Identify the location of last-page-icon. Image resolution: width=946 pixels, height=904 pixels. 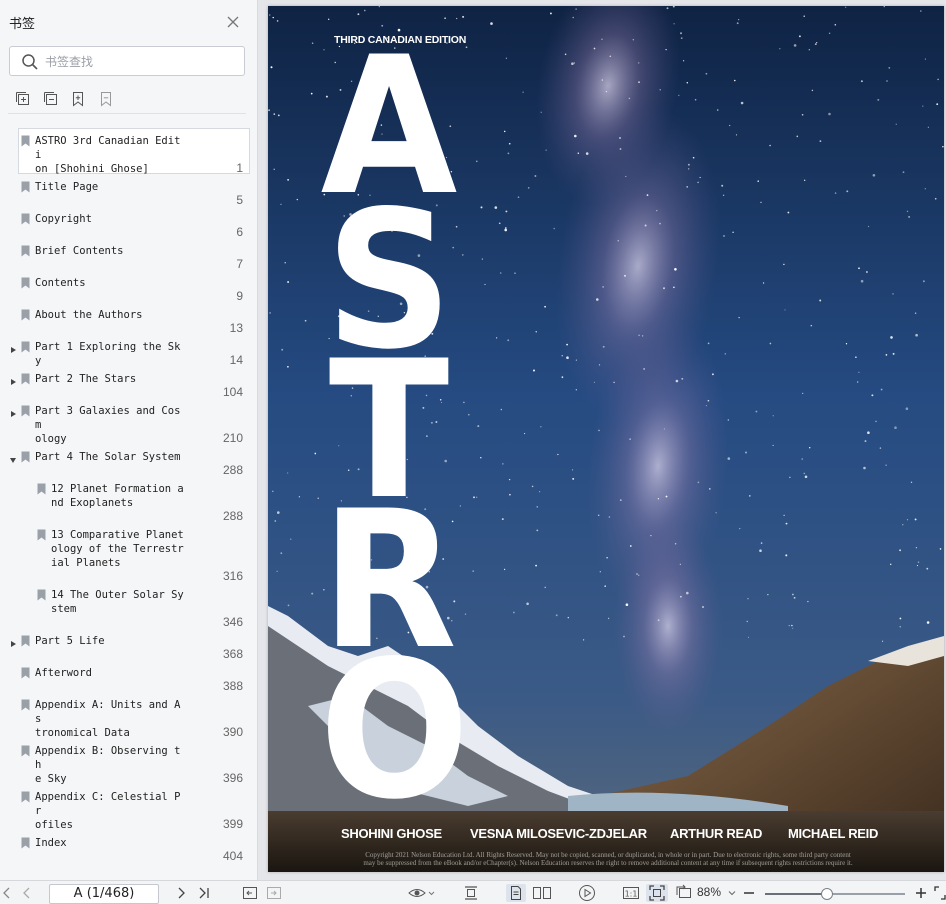
(204, 893).